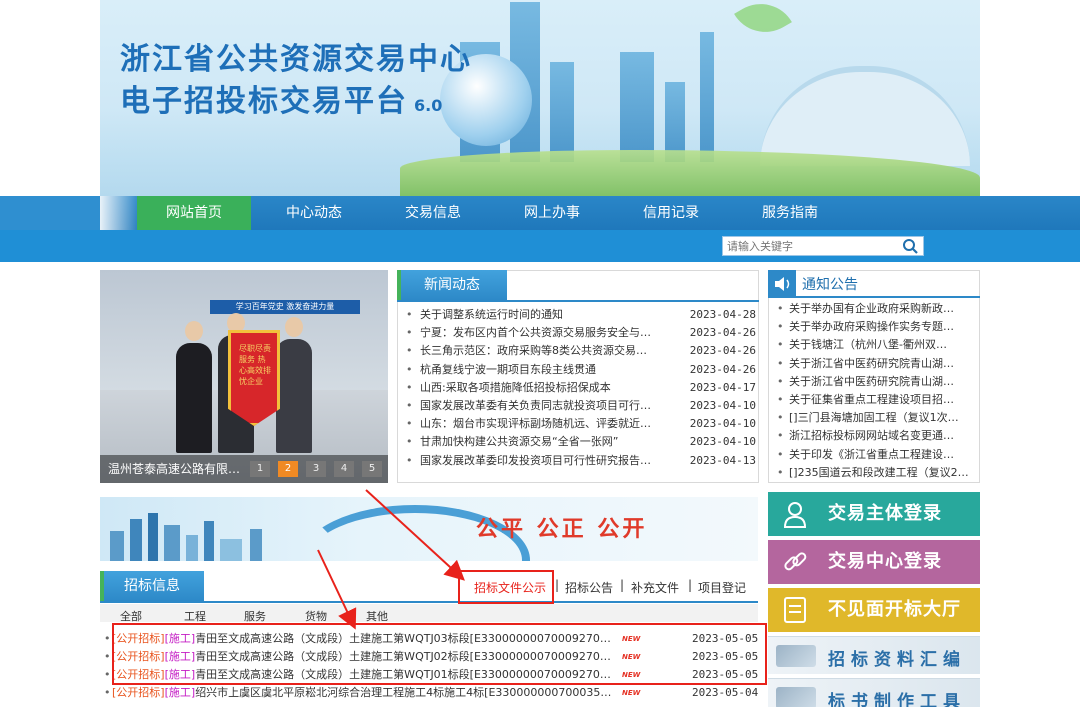 The width and height of the screenshot is (1080, 707). What do you see at coordinates (195, 615) in the screenshot?
I see `cat-engineering: 工程` at bounding box center [195, 615].